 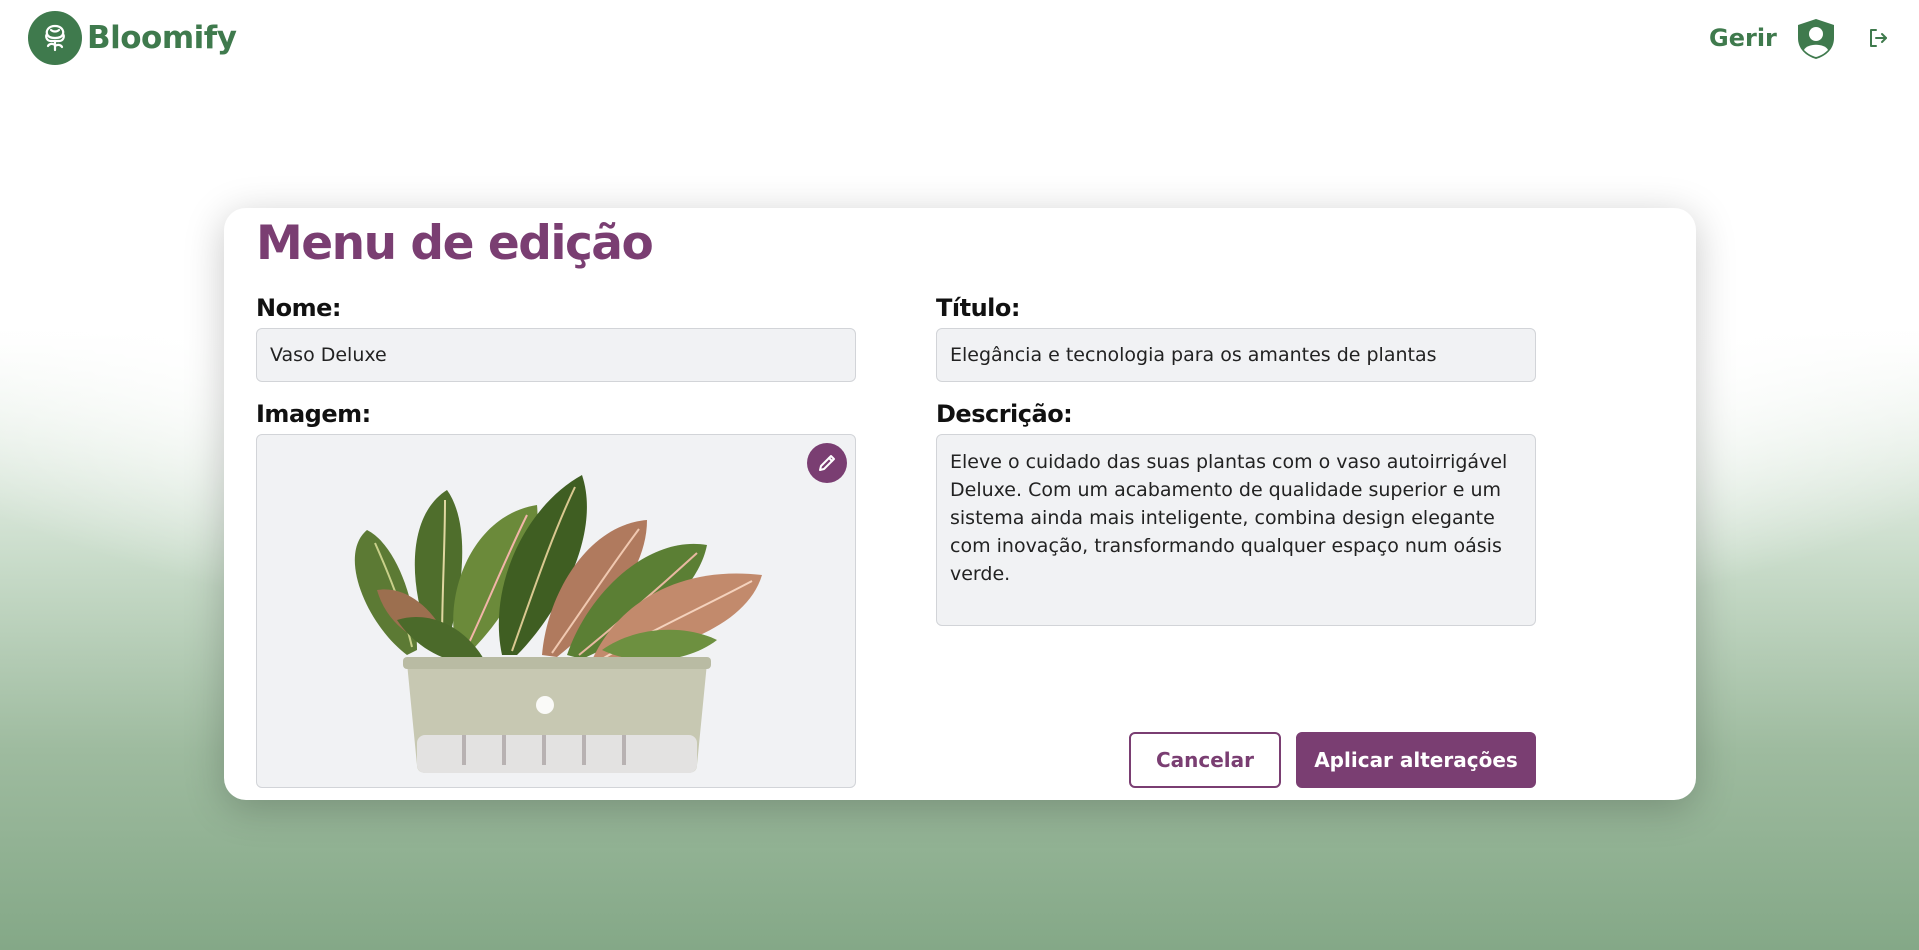 I want to click on name-input: Vaso Deluxe, so click(x=556, y=355).